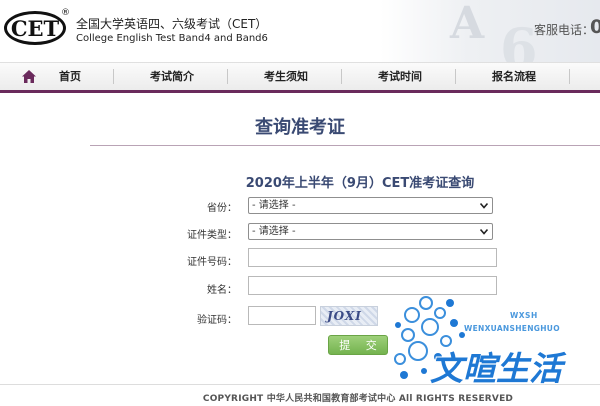 The image size is (600, 406). What do you see at coordinates (514, 76) in the screenshot?
I see `nav-item-registration: 报名流程` at bounding box center [514, 76].